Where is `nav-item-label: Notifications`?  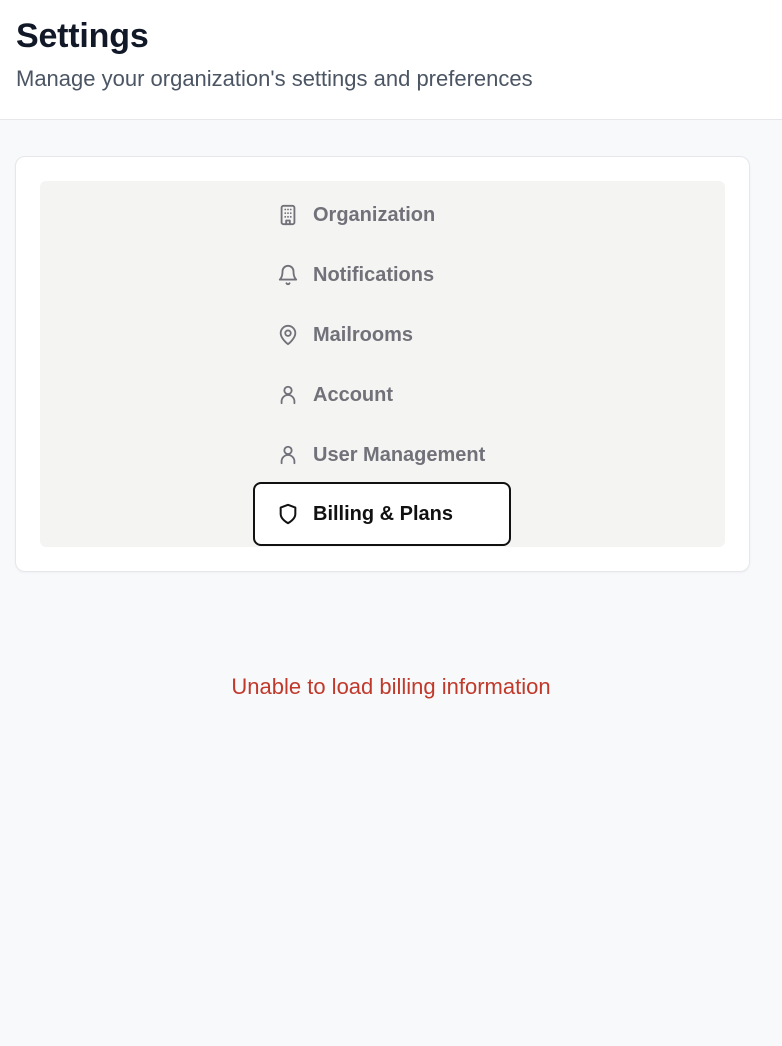 nav-item-label: Notifications is located at coordinates (374, 274).